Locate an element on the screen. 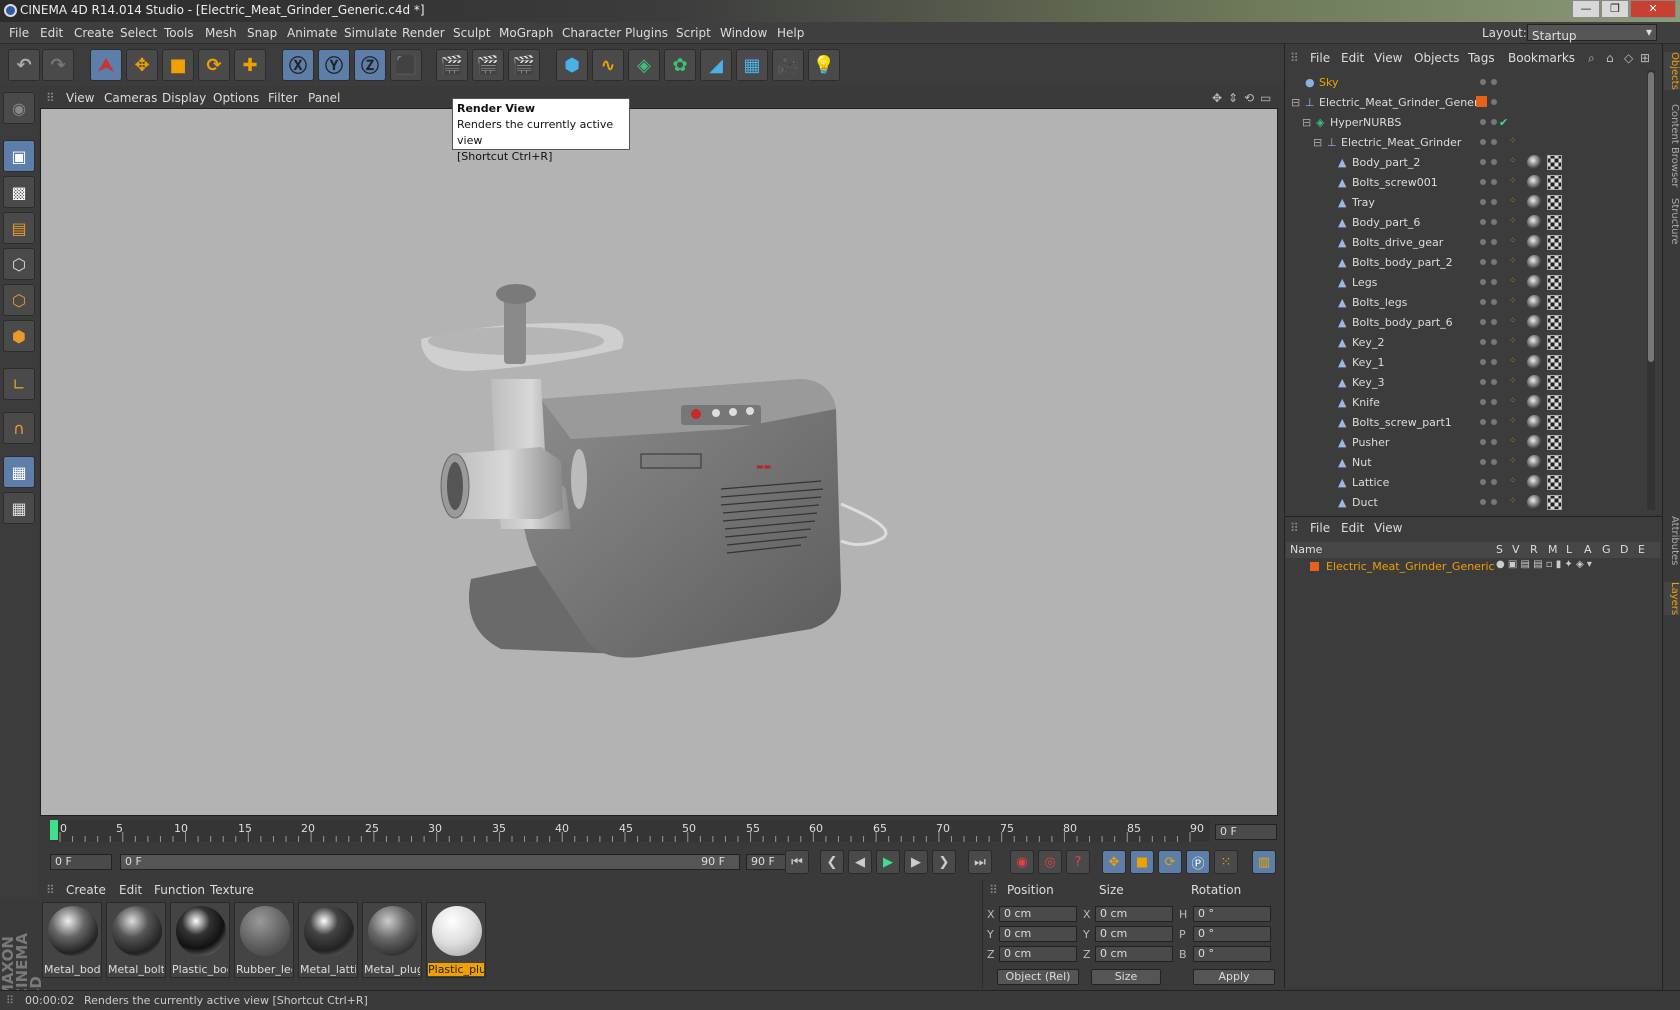  menu-edit: Edit is located at coordinates (51, 33).